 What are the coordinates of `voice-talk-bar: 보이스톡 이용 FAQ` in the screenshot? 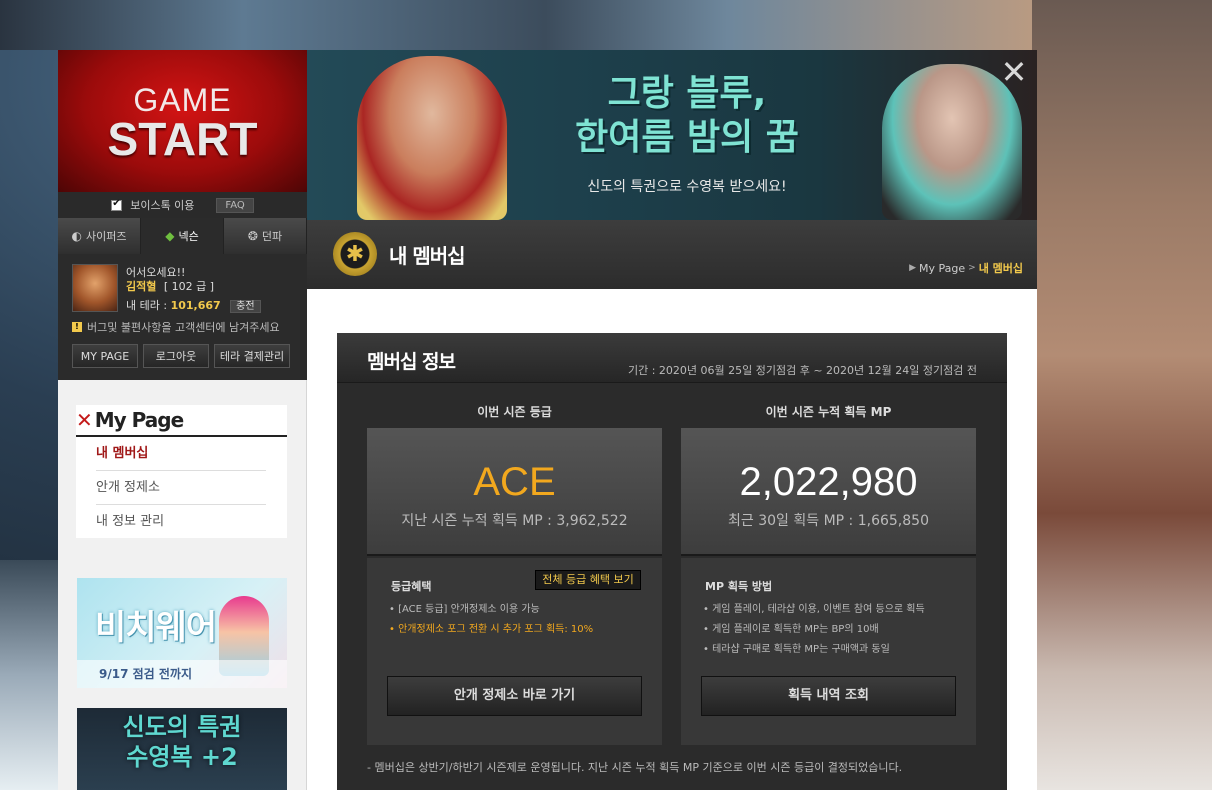 It's located at (182, 205).